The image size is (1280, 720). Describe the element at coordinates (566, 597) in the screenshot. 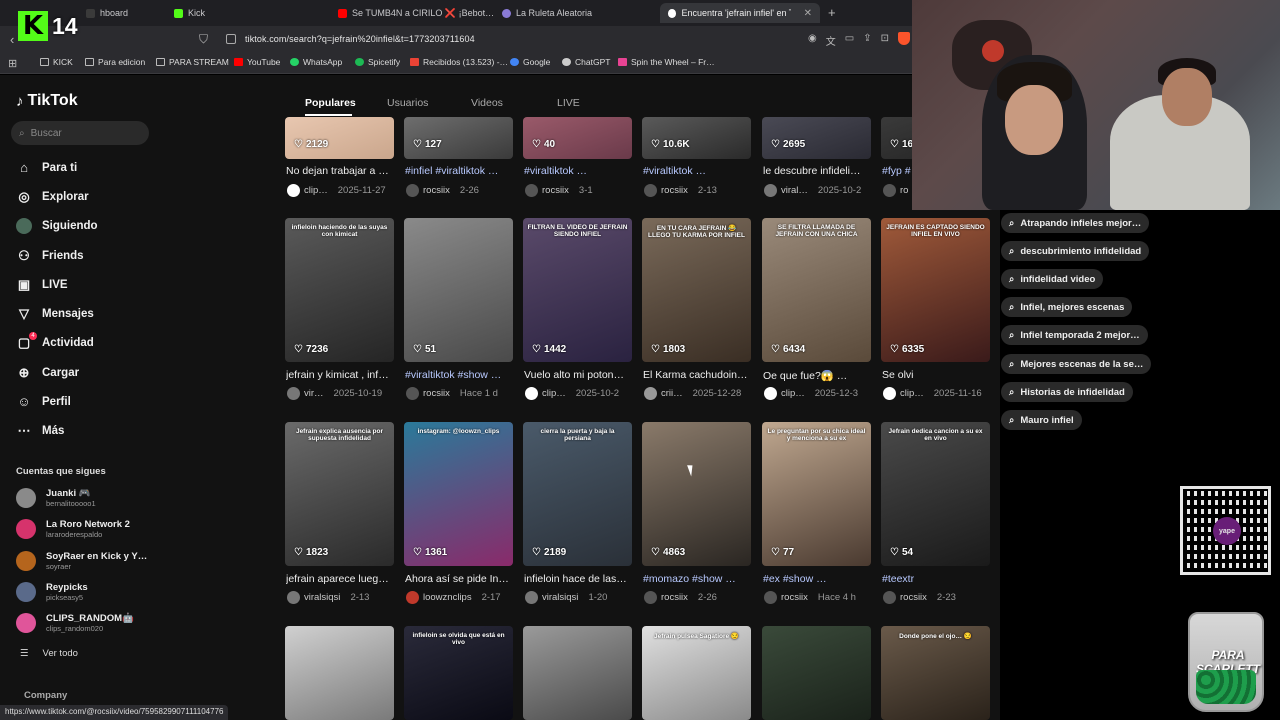

I see `video-meta: viralsiqsi 1-20` at that location.